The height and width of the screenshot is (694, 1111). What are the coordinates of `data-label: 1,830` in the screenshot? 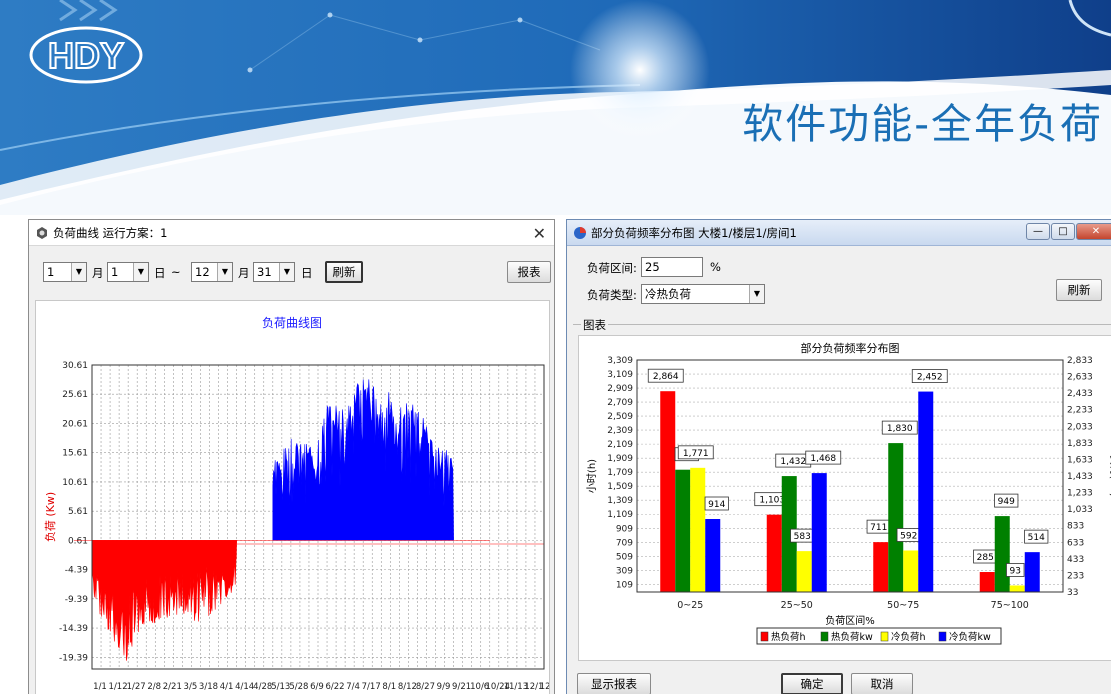 It's located at (900, 429).